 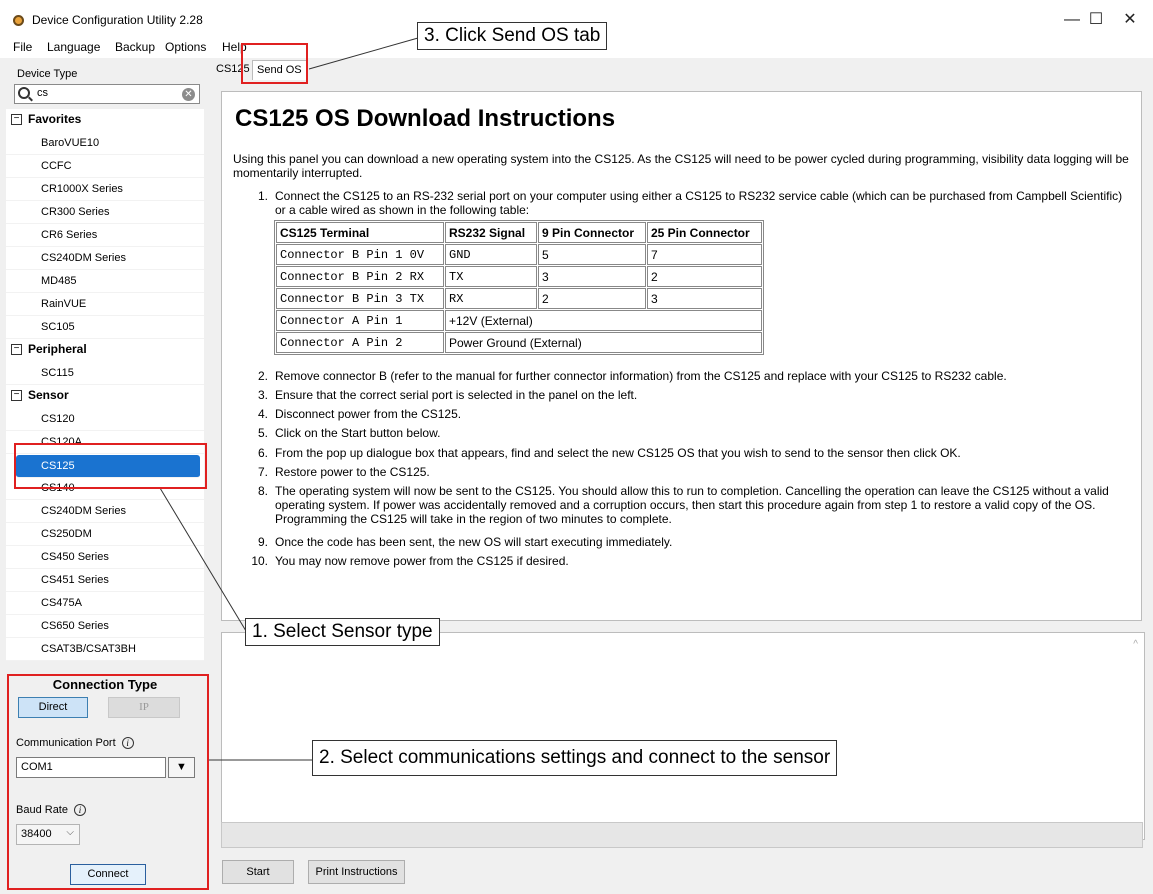 What do you see at coordinates (360, 342) in the screenshot?
I see `table-cell: Connector A Pin 2` at bounding box center [360, 342].